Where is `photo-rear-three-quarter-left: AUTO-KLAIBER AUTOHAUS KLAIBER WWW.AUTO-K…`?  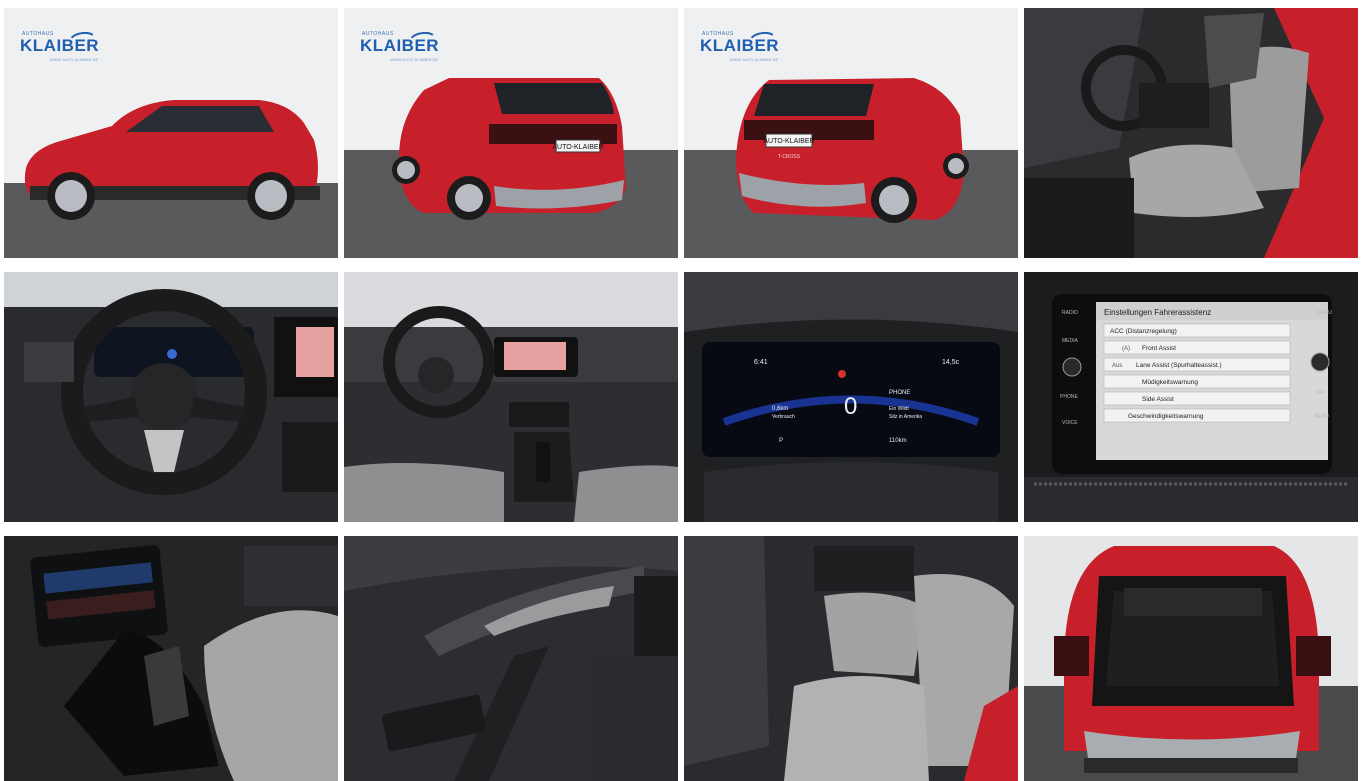
photo-rear-three-quarter-left: AUTO-KLAIBER AUTOHAUS KLAIBER WWW.AUTO-K… is located at coordinates (511, 133).